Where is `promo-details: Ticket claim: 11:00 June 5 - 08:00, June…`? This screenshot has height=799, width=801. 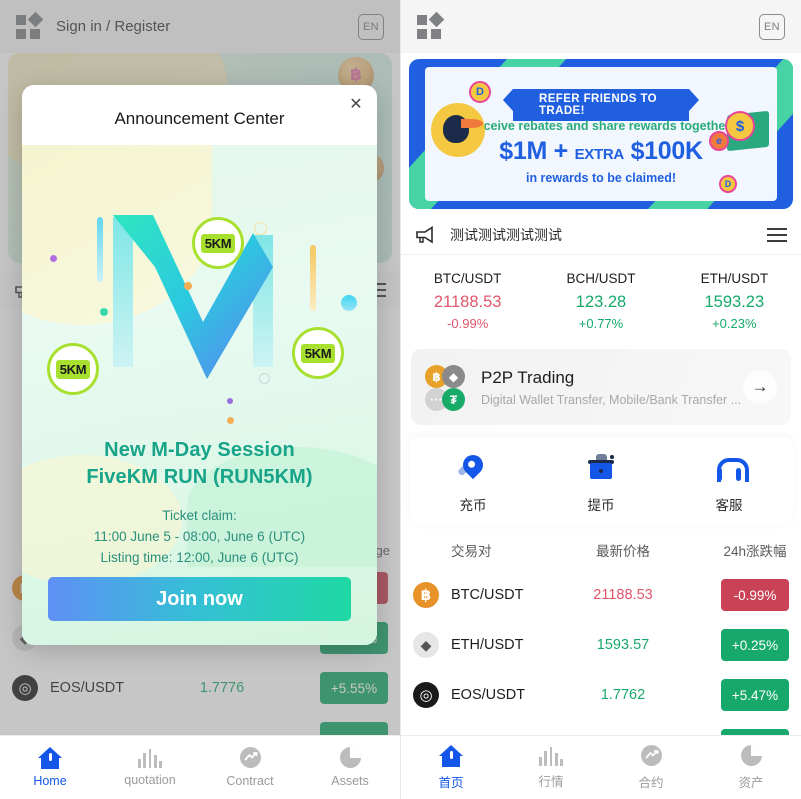 promo-details: Ticket claim: 11:00 June 5 - 08:00, June… is located at coordinates (199, 536).